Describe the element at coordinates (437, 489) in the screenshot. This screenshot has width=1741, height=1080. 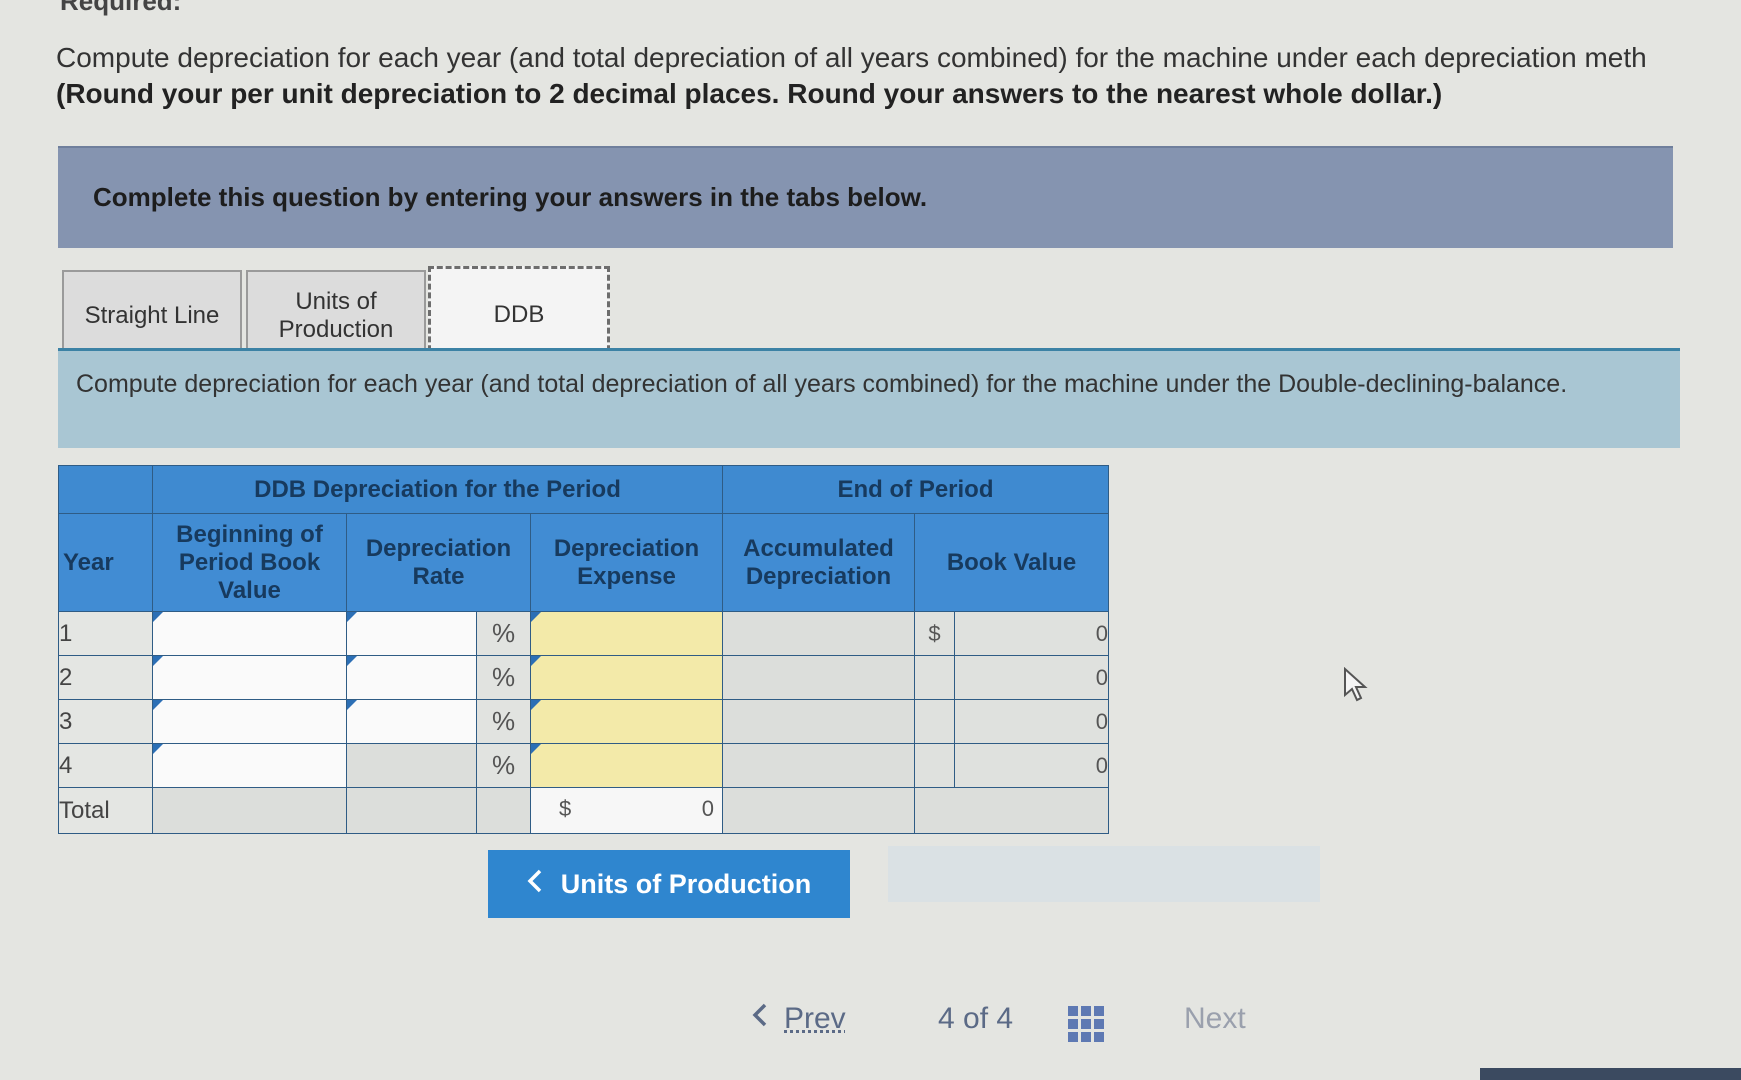
I see `header-ddb-period: DDB Depreciation for the Period` at that location.